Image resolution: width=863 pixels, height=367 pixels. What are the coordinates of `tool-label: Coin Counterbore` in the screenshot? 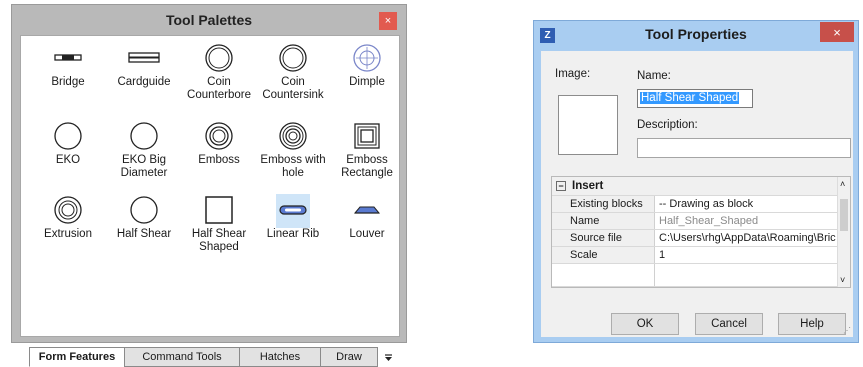 It's located at (219, 88).